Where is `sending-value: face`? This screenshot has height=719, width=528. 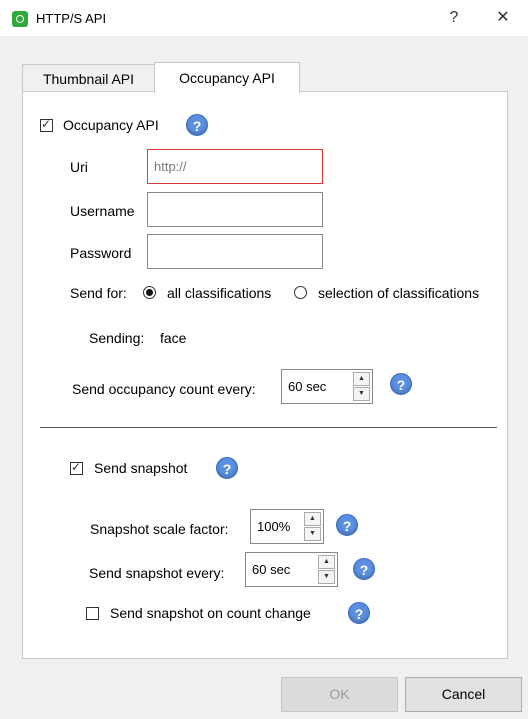
sending-value: face is located at coordinates (173, 338).